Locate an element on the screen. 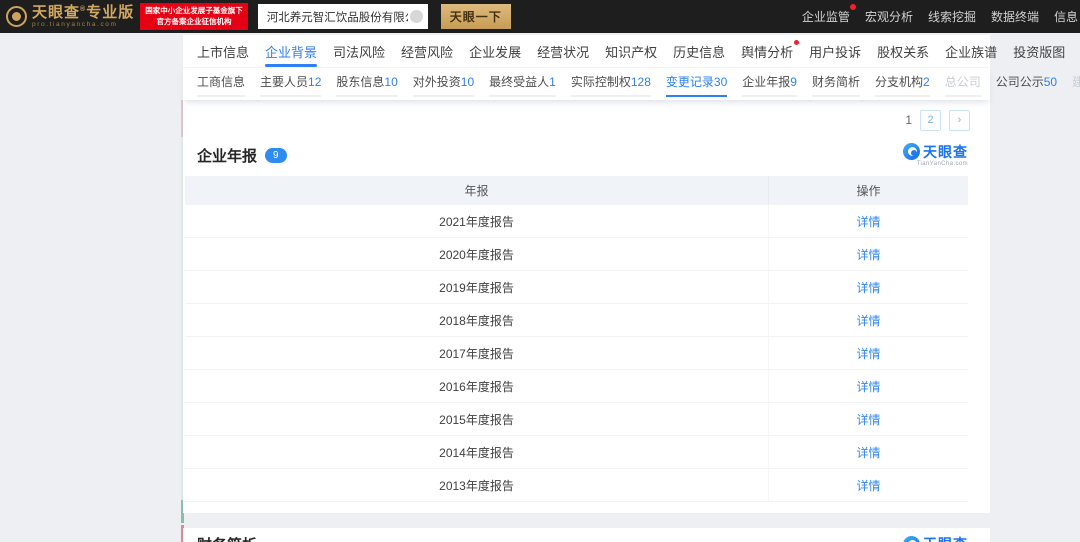 Image resolution: width=1080 pixels, height=542 pixels. pagination: 1 2 › is located at coordinates (586, 120).